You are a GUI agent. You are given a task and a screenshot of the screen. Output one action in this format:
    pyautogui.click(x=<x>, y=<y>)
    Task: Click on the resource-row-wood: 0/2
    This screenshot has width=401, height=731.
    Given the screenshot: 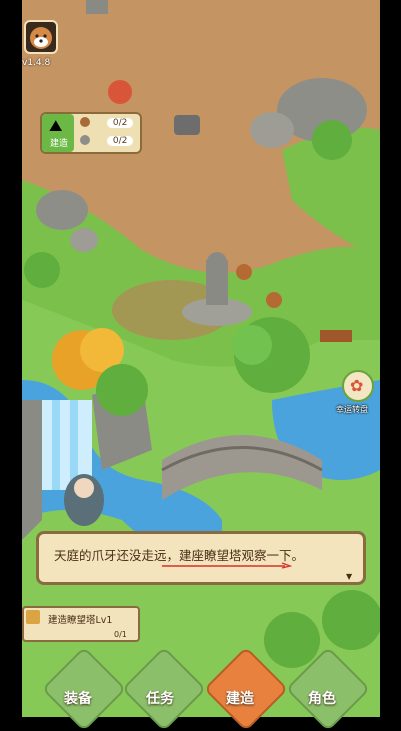 What is the action you would take?
    pyautogui.click(x=107, y=122)
    